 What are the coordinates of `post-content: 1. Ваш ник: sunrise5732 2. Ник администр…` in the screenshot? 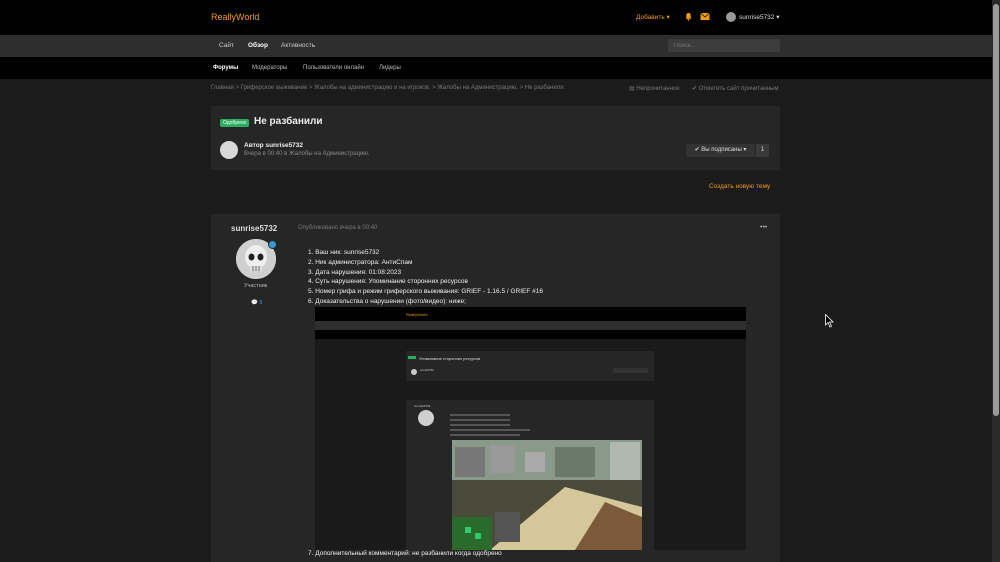 It's located at (425, 277).